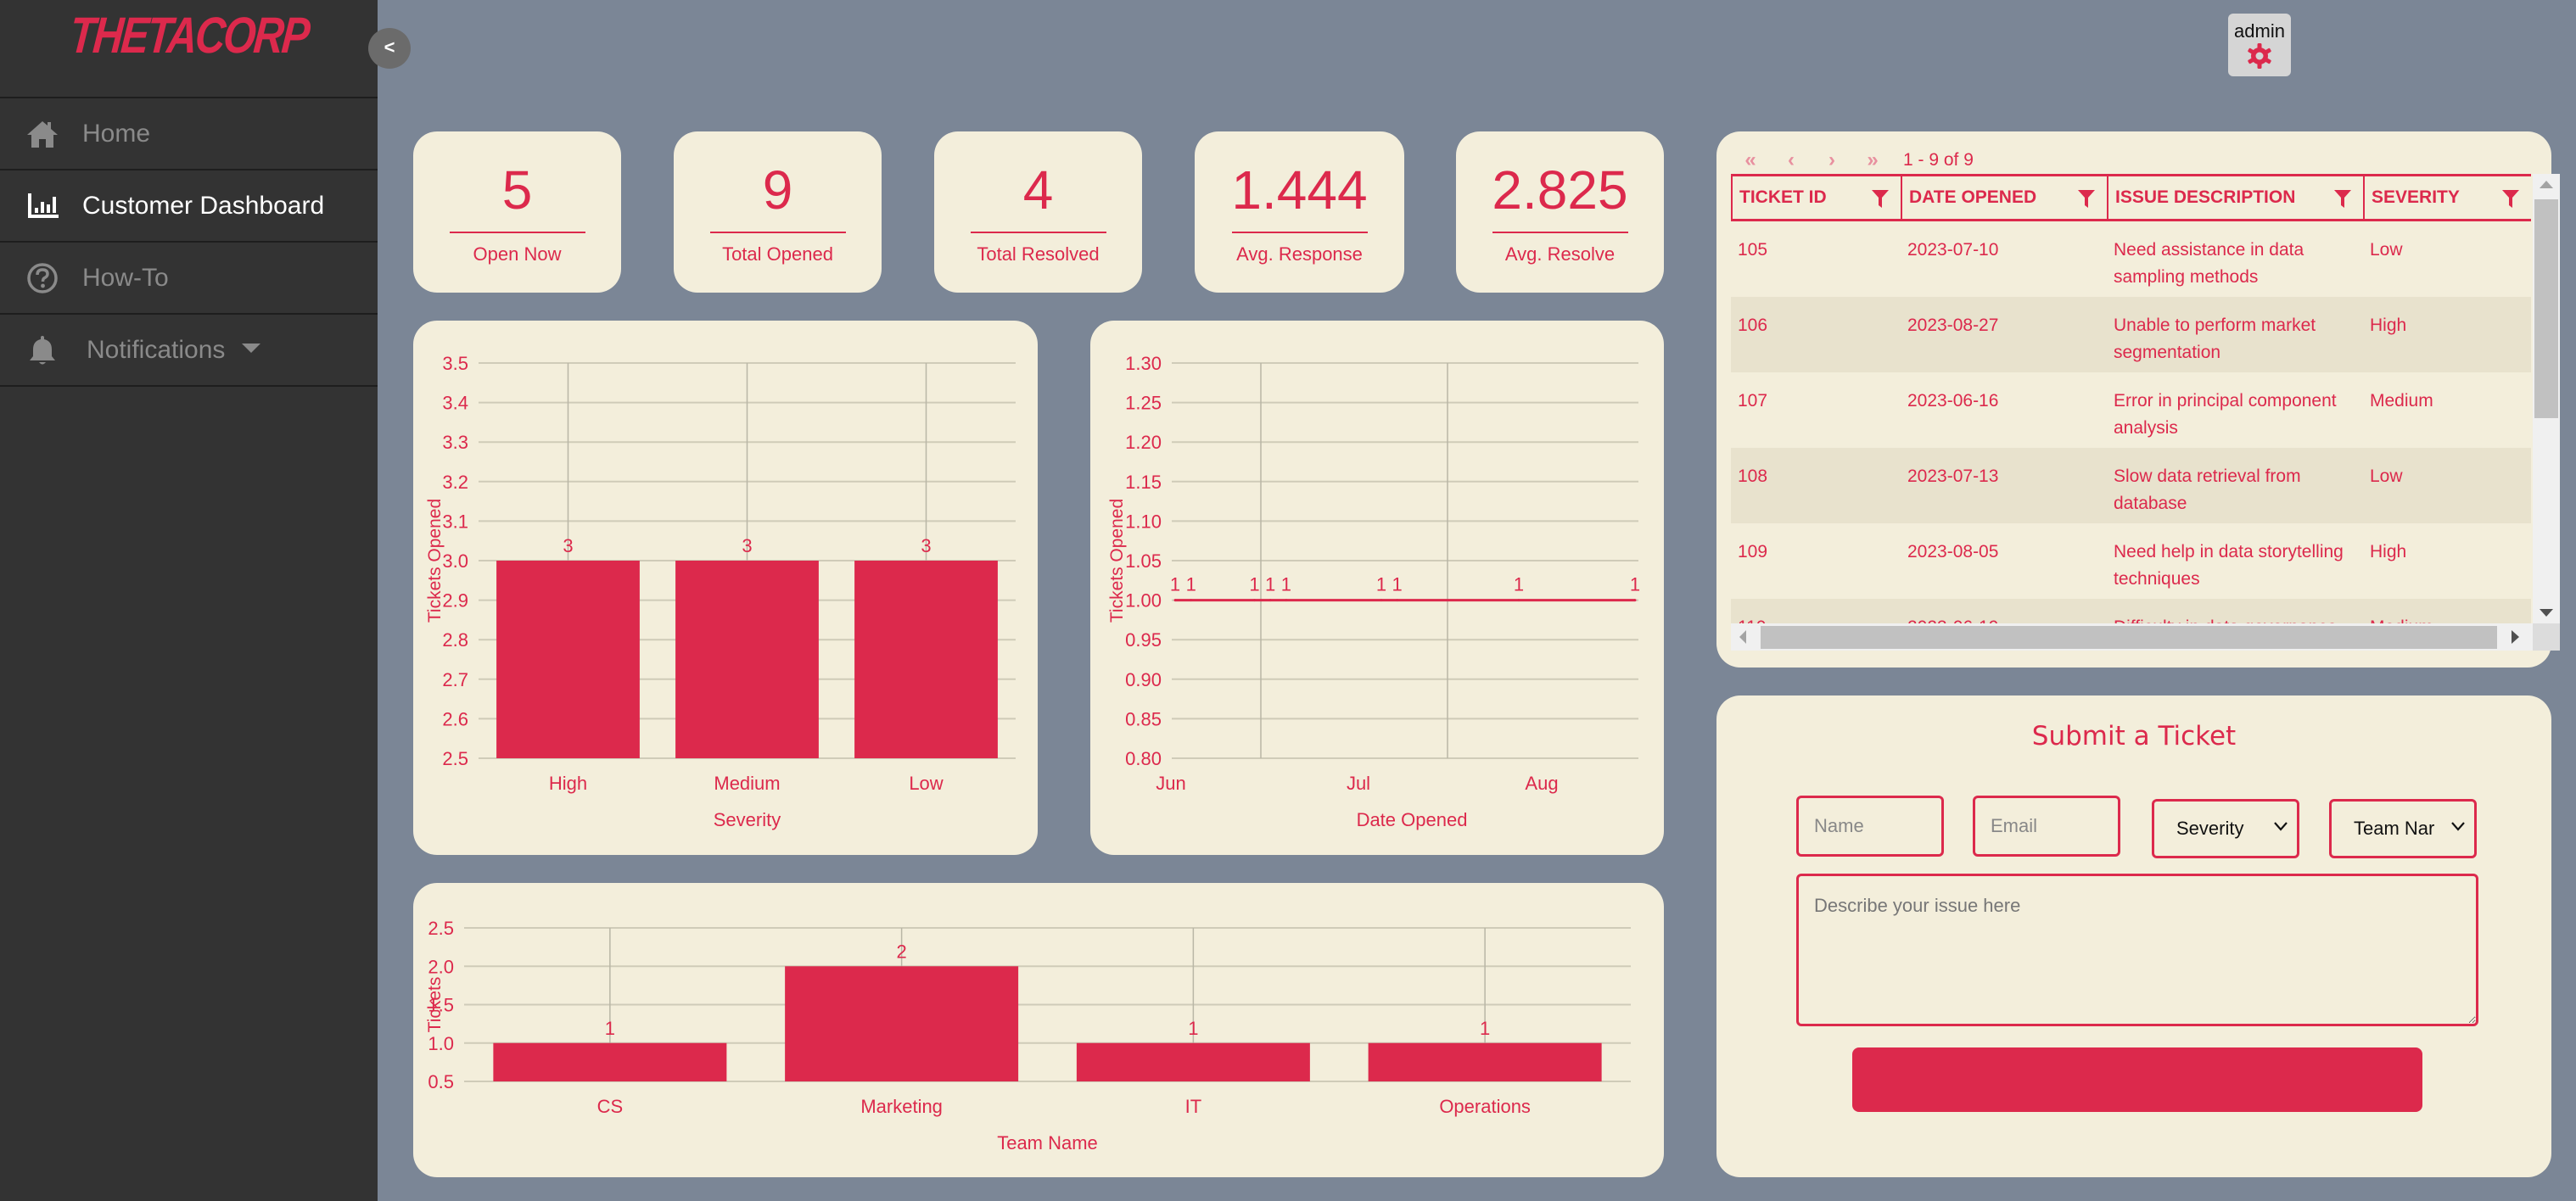  Describe the element at coordinates (2215, 339) in the screenshot. I see `table-cell: Unable to perform market segmentation` at that location.